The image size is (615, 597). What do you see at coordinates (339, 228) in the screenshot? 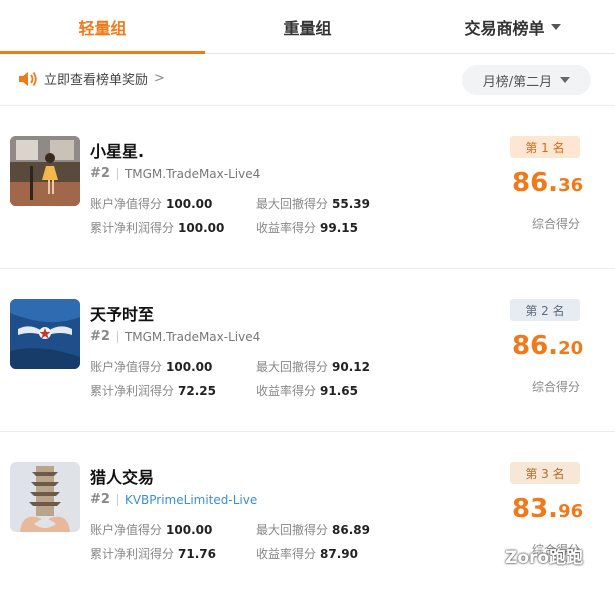
I see `stat-value: 99.15` at bounding box center [339, 228].